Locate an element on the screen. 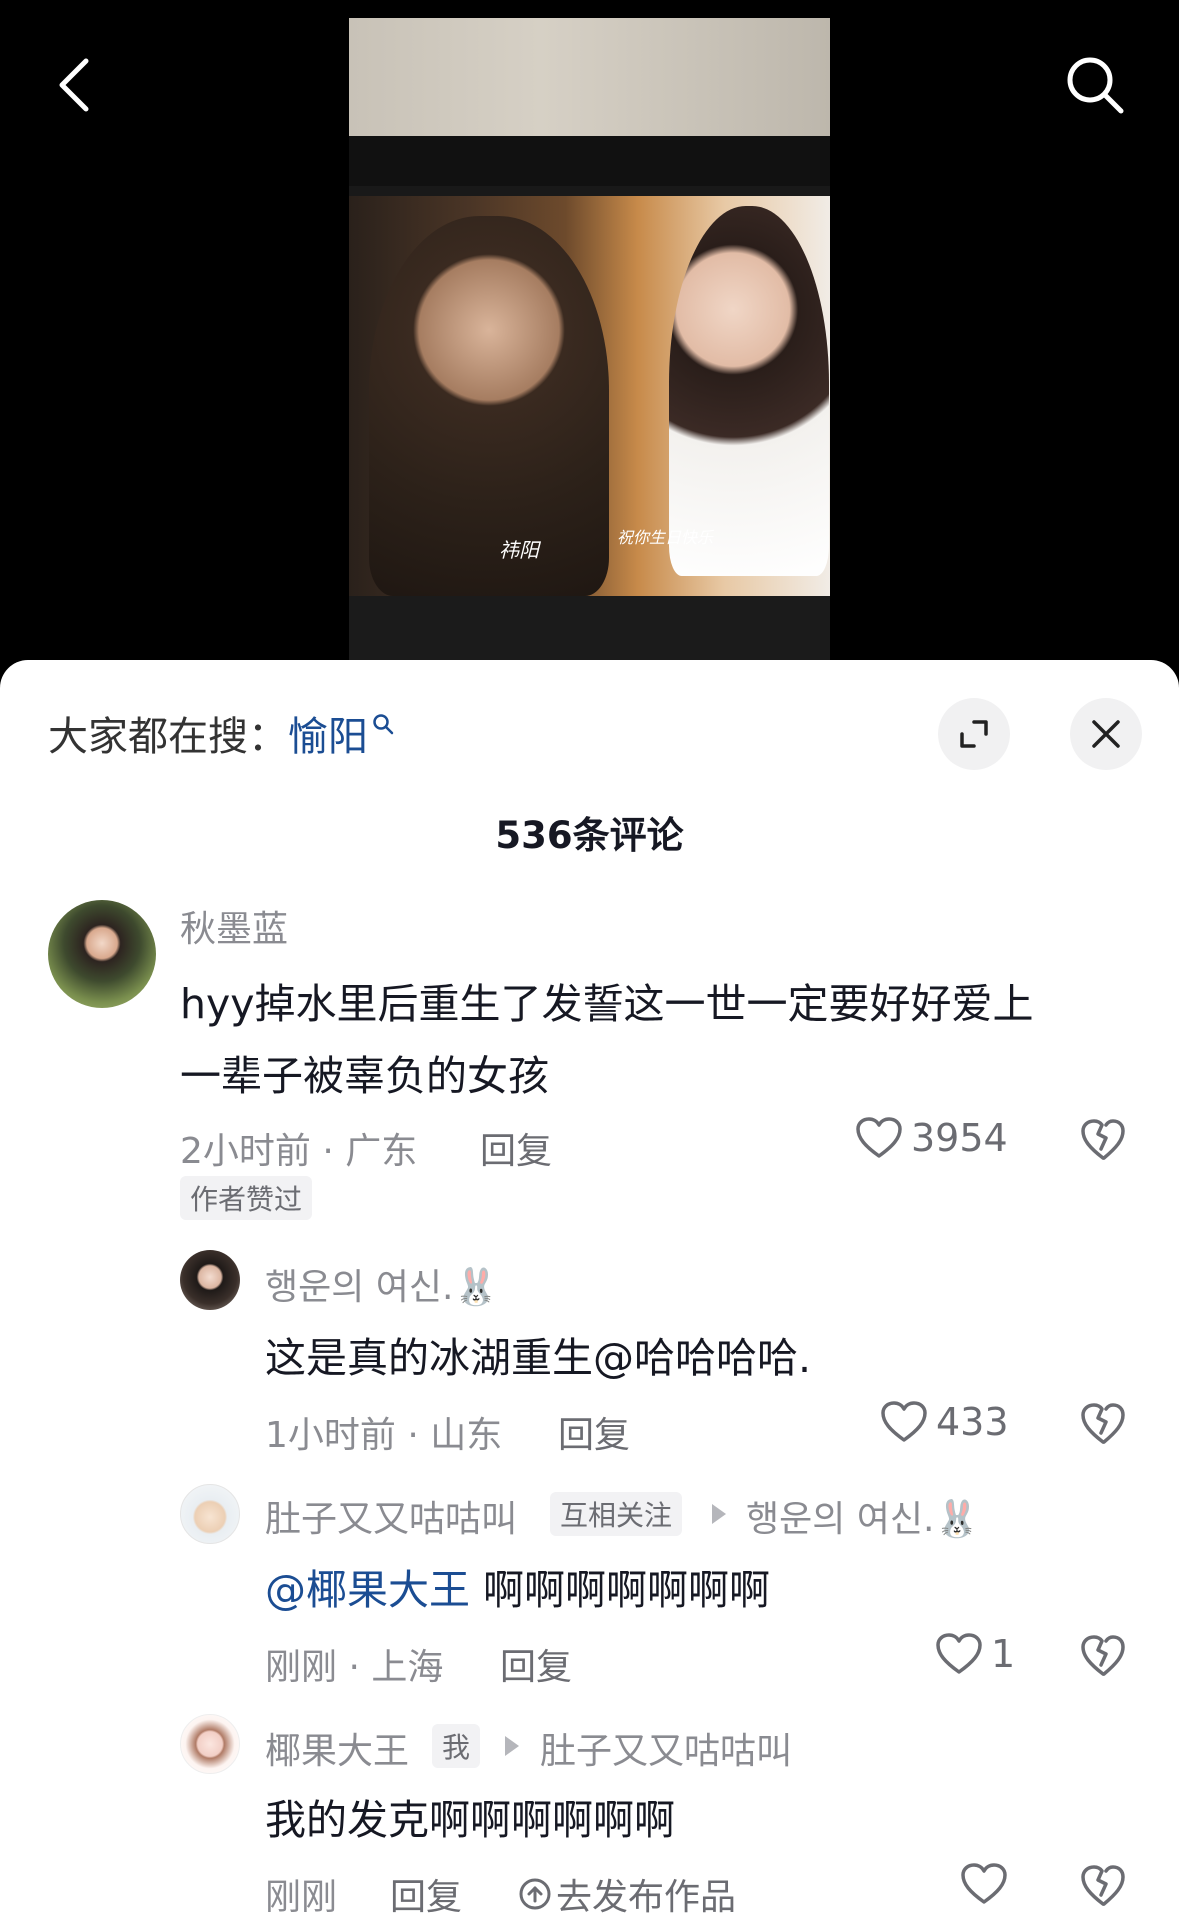 The image size is (1179, 1918). like-button is located at coordinates (988, 1884).